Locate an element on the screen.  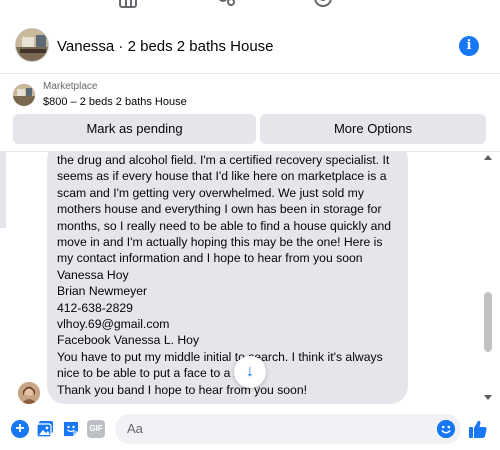
message-line: Facebook Vanessa L. Hoy is located at coordinates (128, 340).